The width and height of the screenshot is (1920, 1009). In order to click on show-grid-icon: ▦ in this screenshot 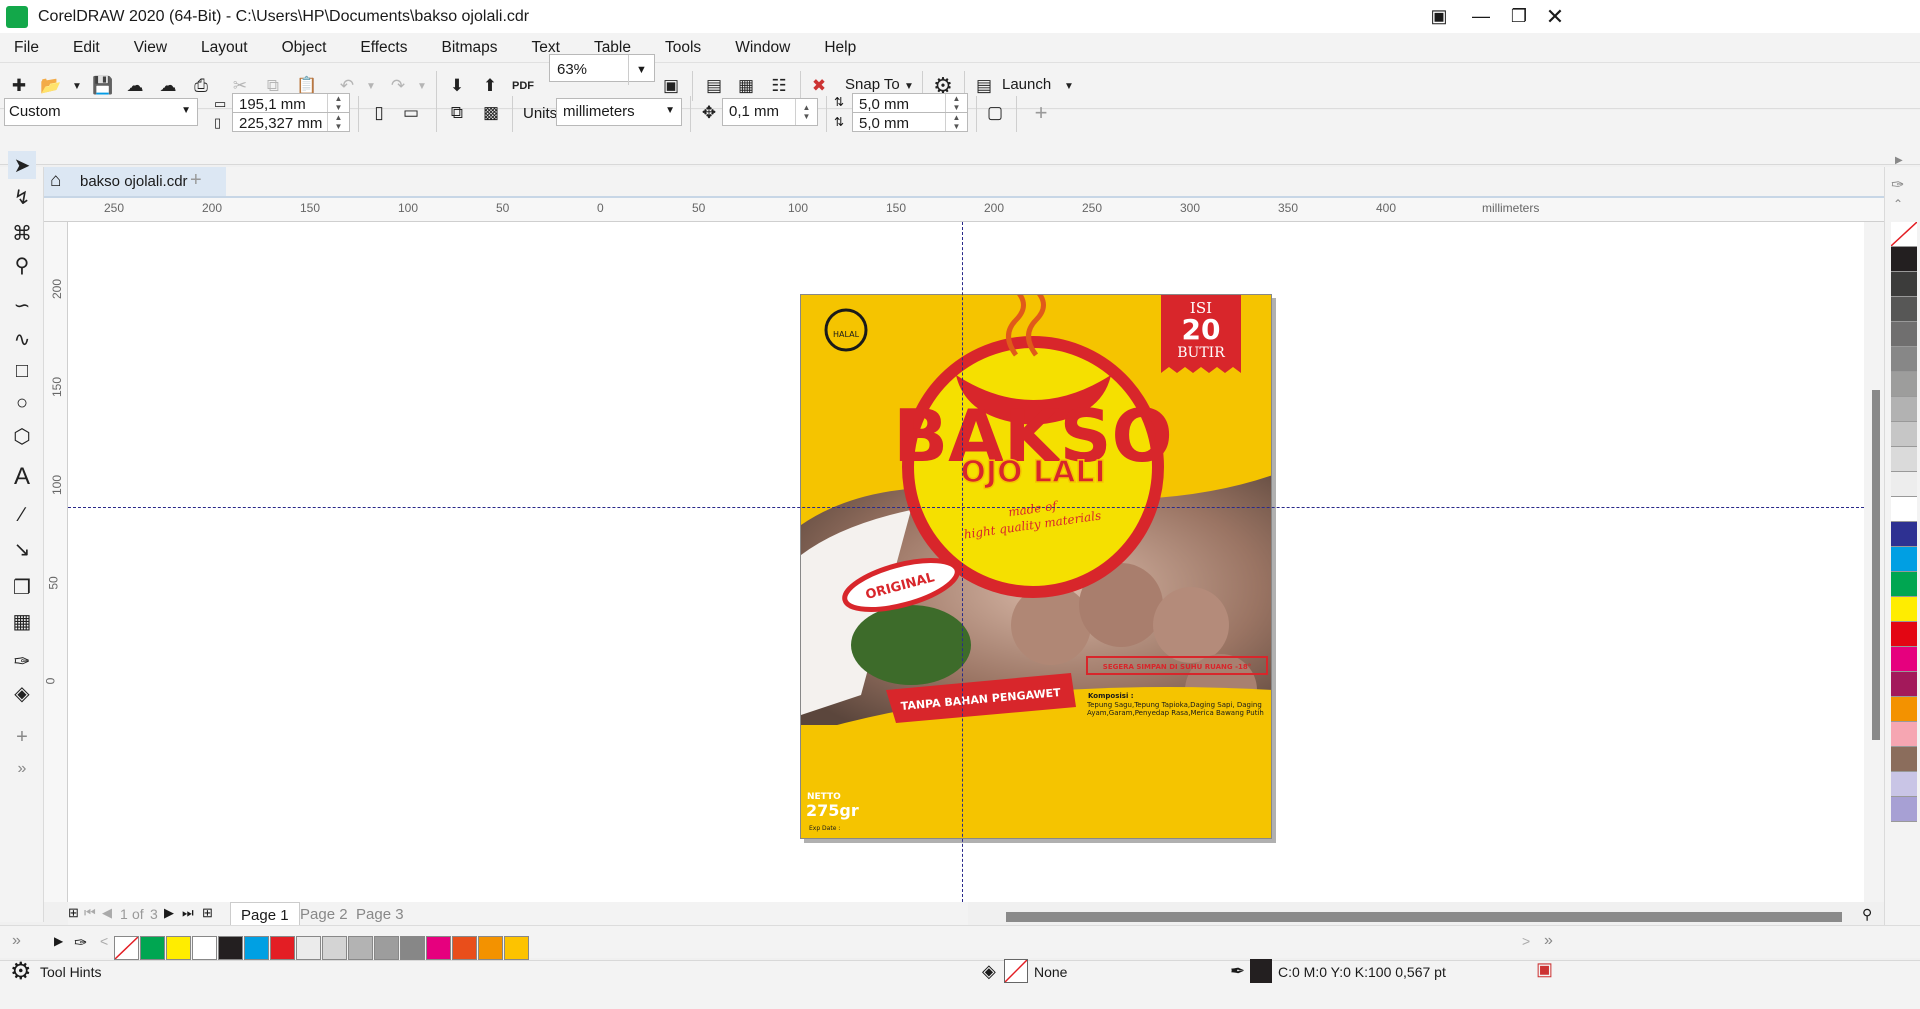, I will do `click(746, 86)`.